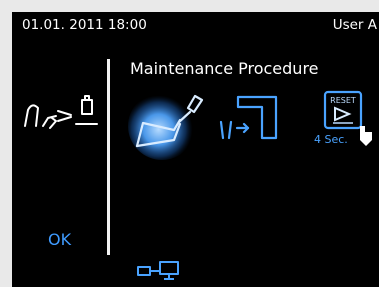 This screenshot has width=379, height=287. What do you see at coordinates (331, 139) in the screenshot?
I see `hold-time-label: 4 Sec.` at bounding box center [331, 139].